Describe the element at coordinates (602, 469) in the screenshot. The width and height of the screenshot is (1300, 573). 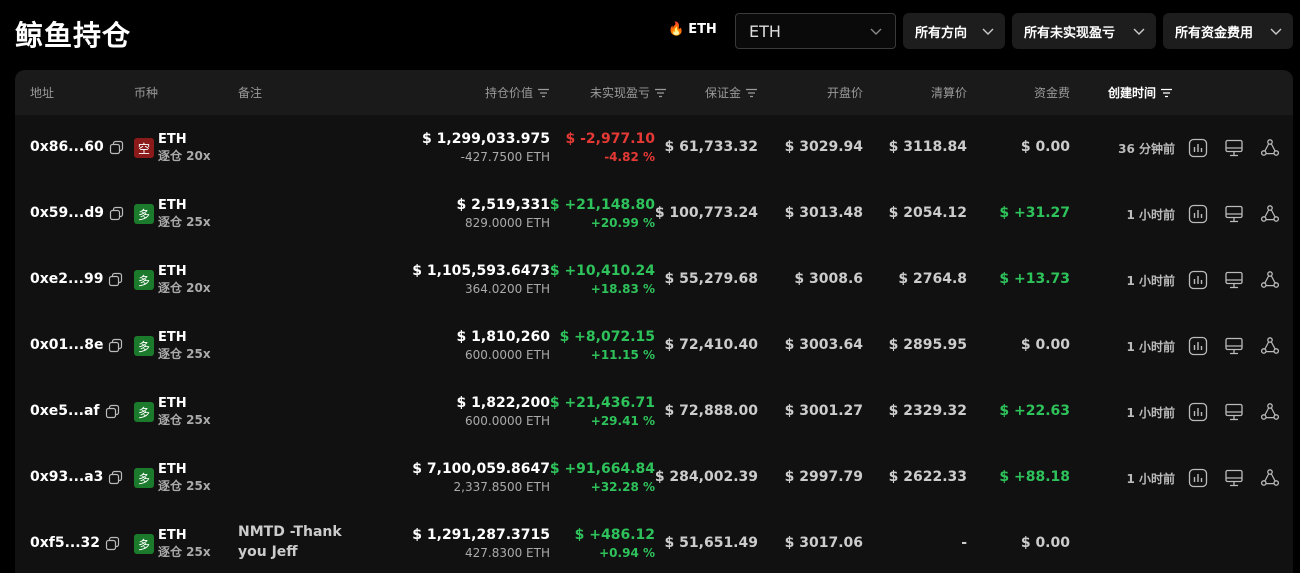
I see `pnl-value: $ +91,664.84` at that location.